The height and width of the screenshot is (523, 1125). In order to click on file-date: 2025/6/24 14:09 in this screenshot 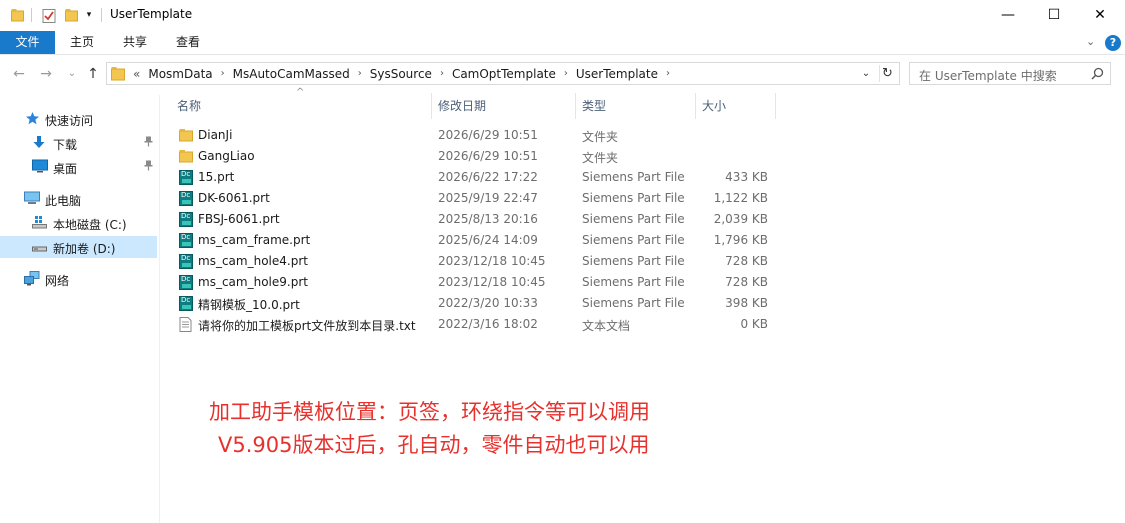, I will do `click(488, 240)`.